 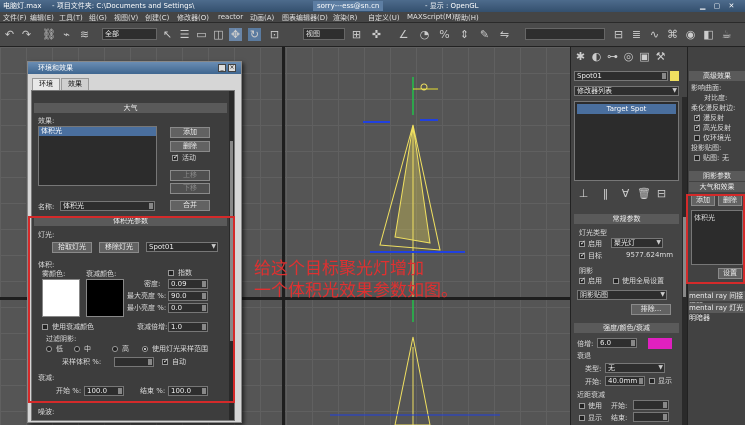 I want to click on near-end-spinner, so click(x=651, y=417).